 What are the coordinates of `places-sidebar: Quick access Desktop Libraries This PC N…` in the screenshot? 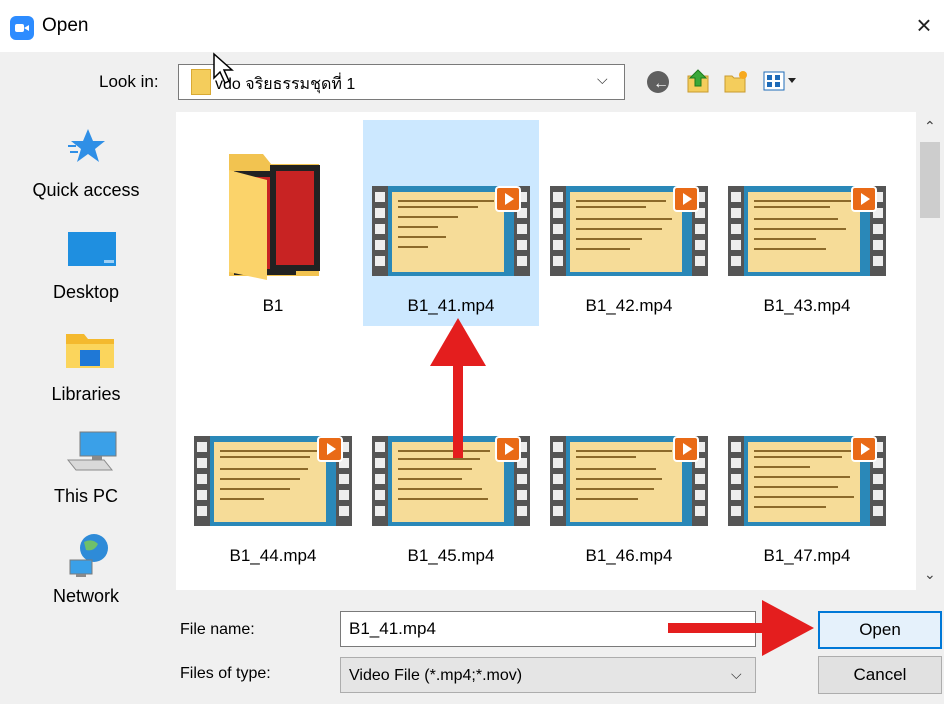 It's located at (86, 367).